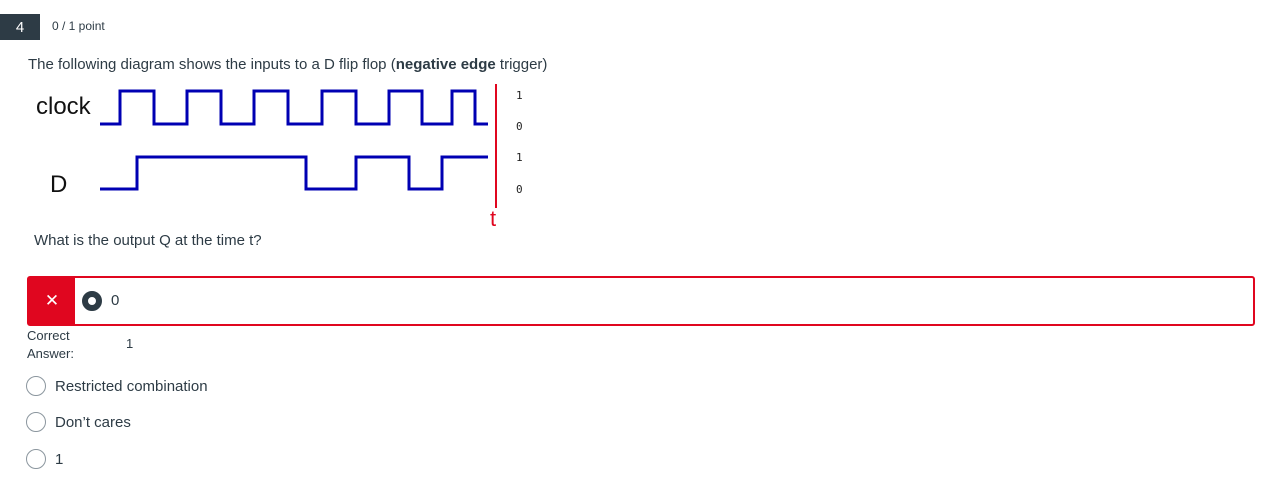 The width and height of the screenshot is (1271, 488). I want to click on clock-high-label: 1, so click(519, 95).